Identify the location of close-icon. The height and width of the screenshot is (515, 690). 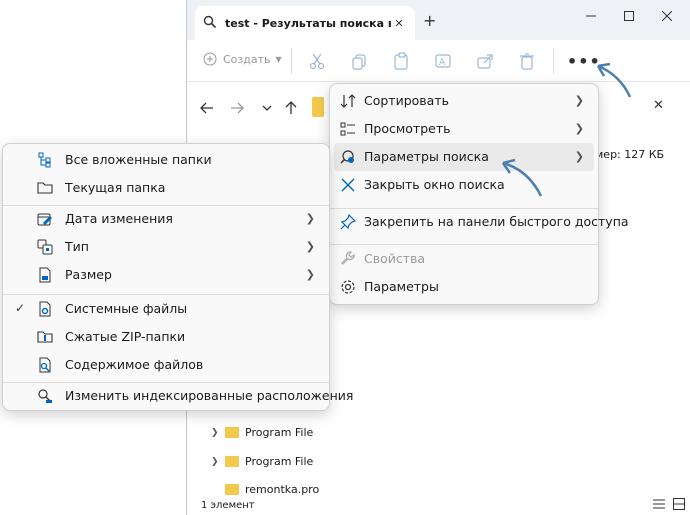
(348, 185).